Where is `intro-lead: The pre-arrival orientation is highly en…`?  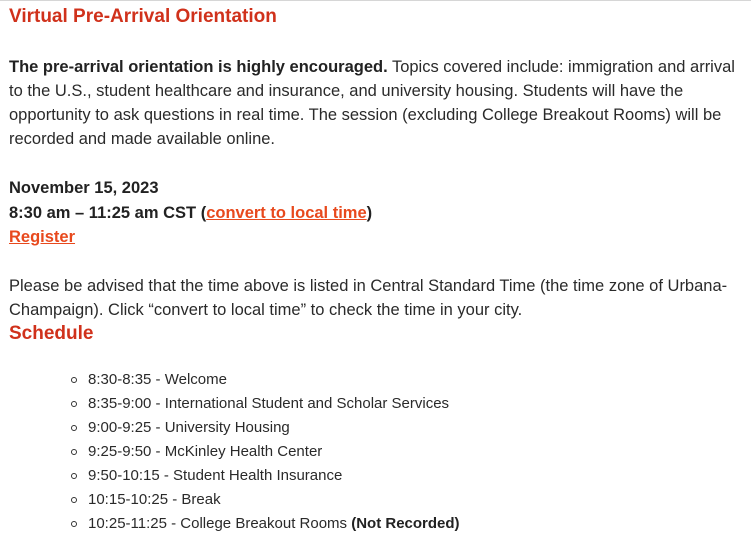 intro-lead: The pre-arrival orientation is highly en… is located at coordinates (198, 67).